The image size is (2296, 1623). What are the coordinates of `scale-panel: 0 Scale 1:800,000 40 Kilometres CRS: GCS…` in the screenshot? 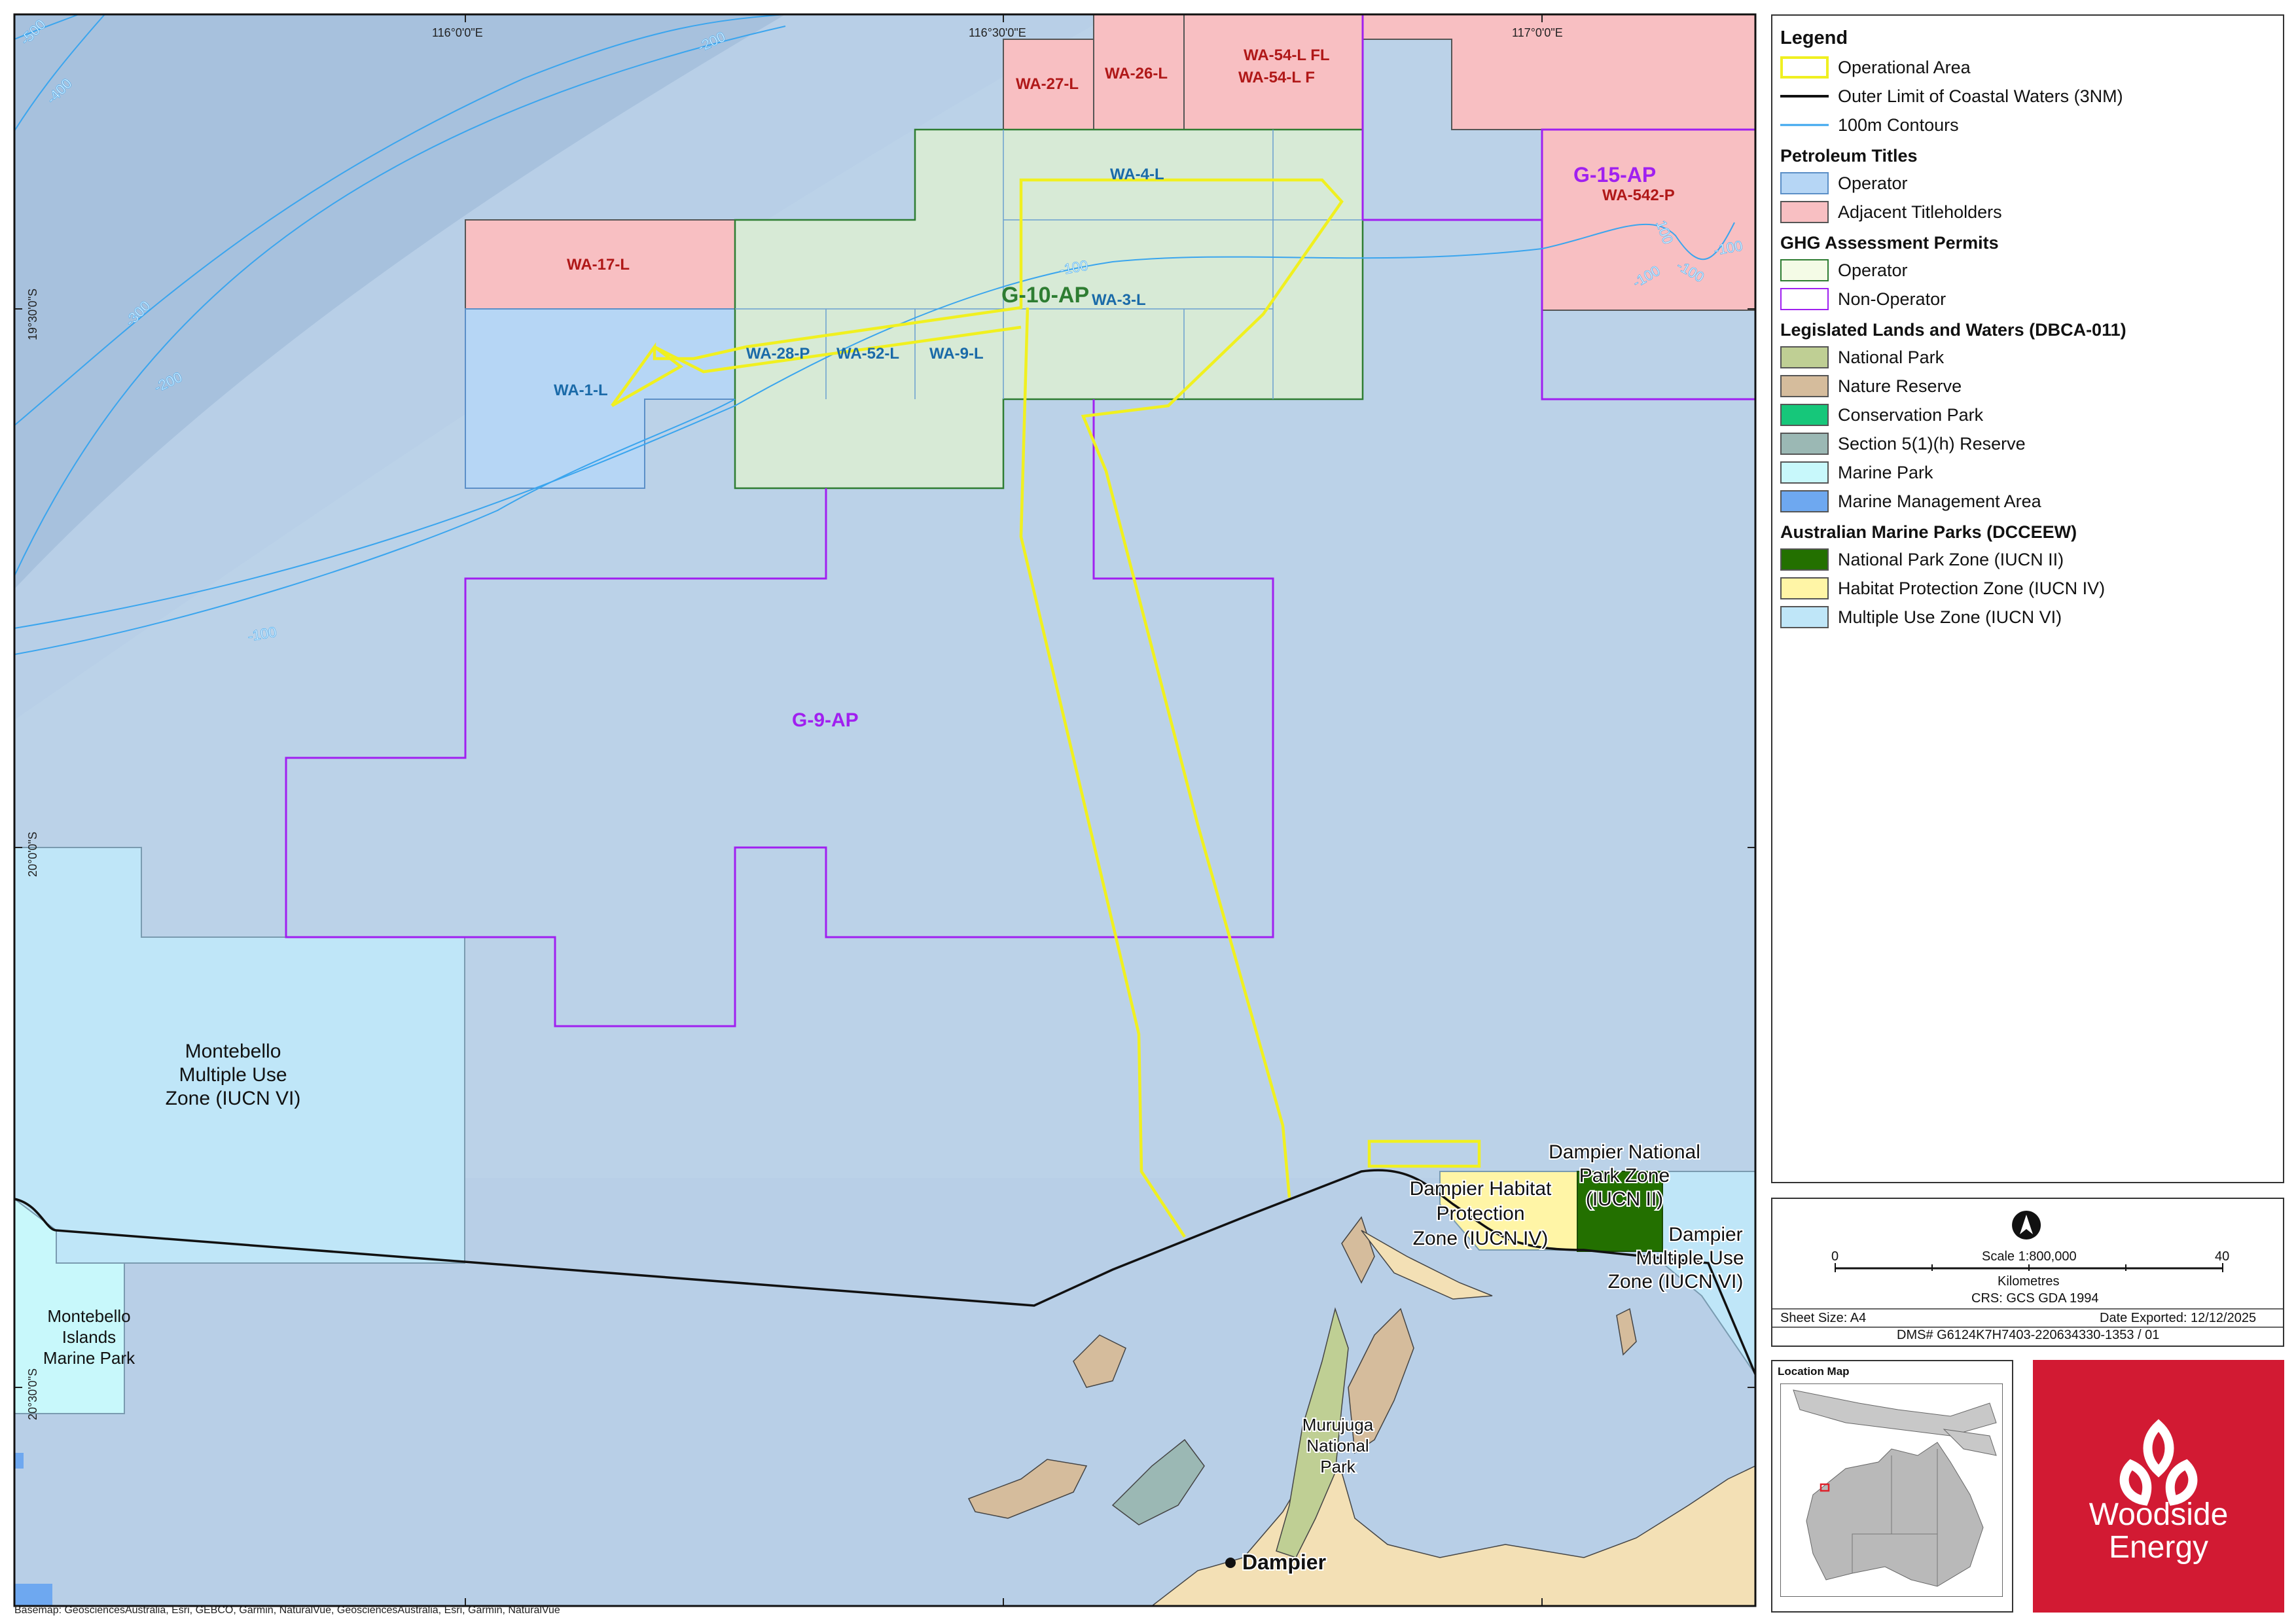 It's located at (2027, 1272).